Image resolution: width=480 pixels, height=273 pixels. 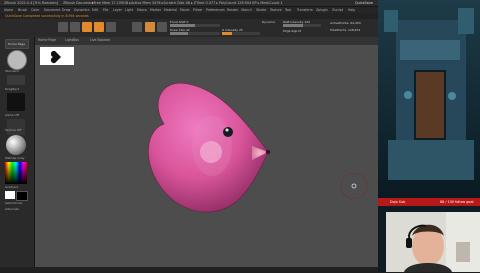 What do you see at coordinates (35, 10) in the screenshot?
I see `menu-color: Color` at bounding box center [35, 10].